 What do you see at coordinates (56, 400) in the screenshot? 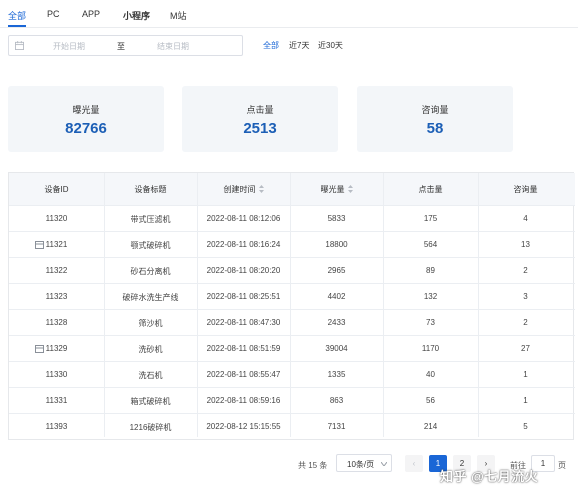
I see `cell-device-id: 11331` at bounding box center [56, 400].